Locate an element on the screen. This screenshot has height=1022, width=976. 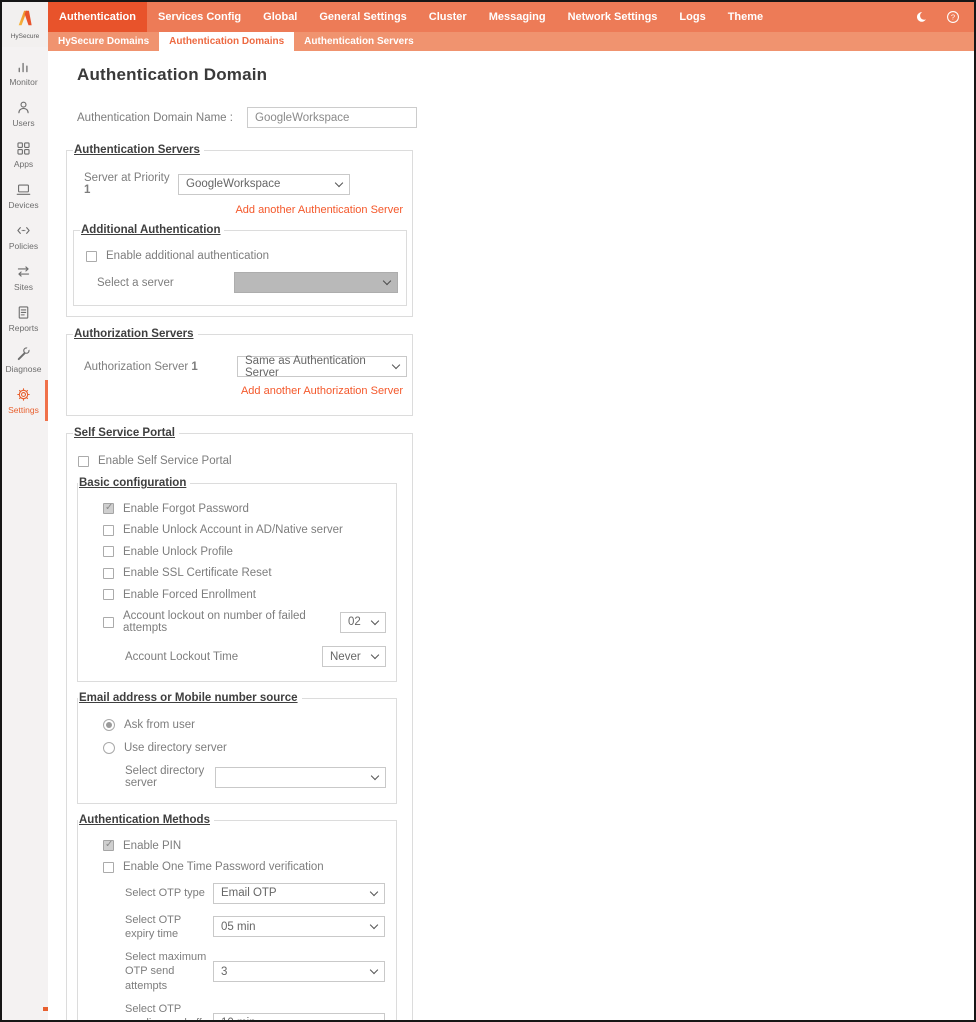
use-directory-server-radio is located at coordinates (109, 748).